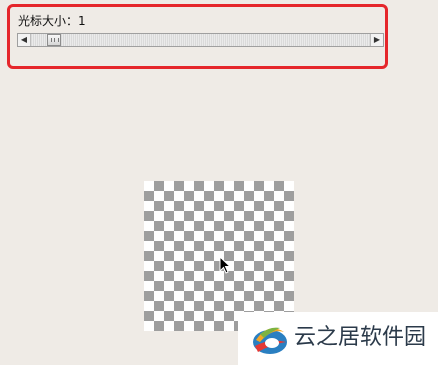 The width and height of the screenshot is (438, 365). I want to click on cursor-size-label: 光标大小：1, so click(52, 21).